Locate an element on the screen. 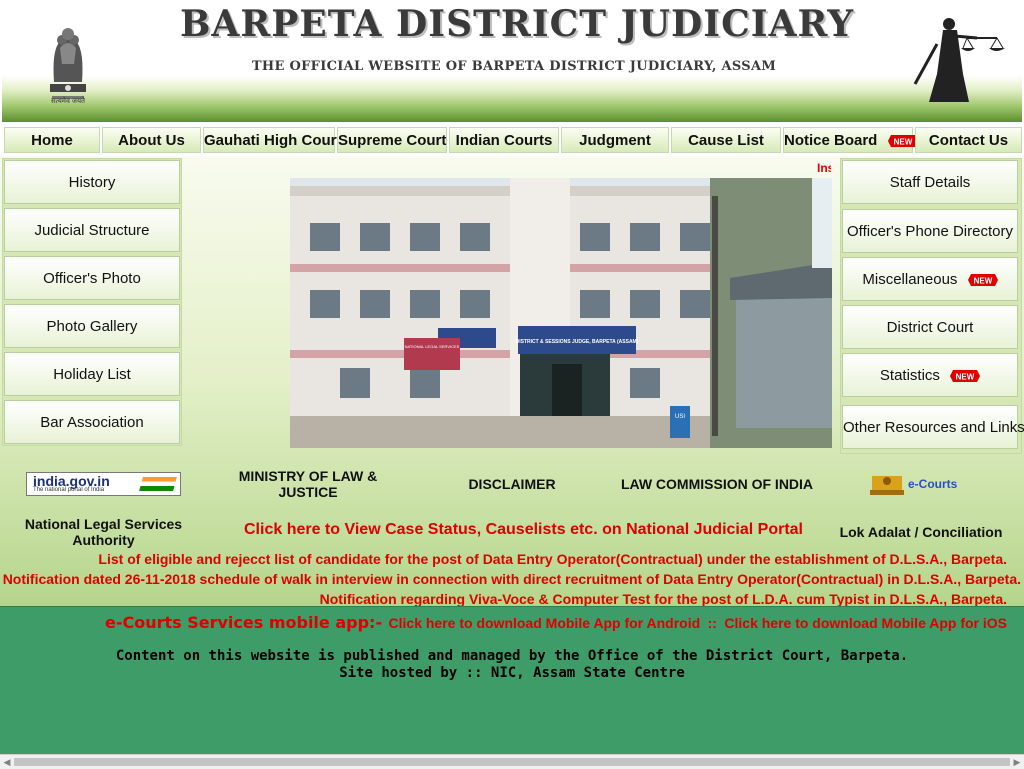 This screenshot has height=769, width=1024. ecourts-logo-link: e-Courts is located at coordinates (923, 485).